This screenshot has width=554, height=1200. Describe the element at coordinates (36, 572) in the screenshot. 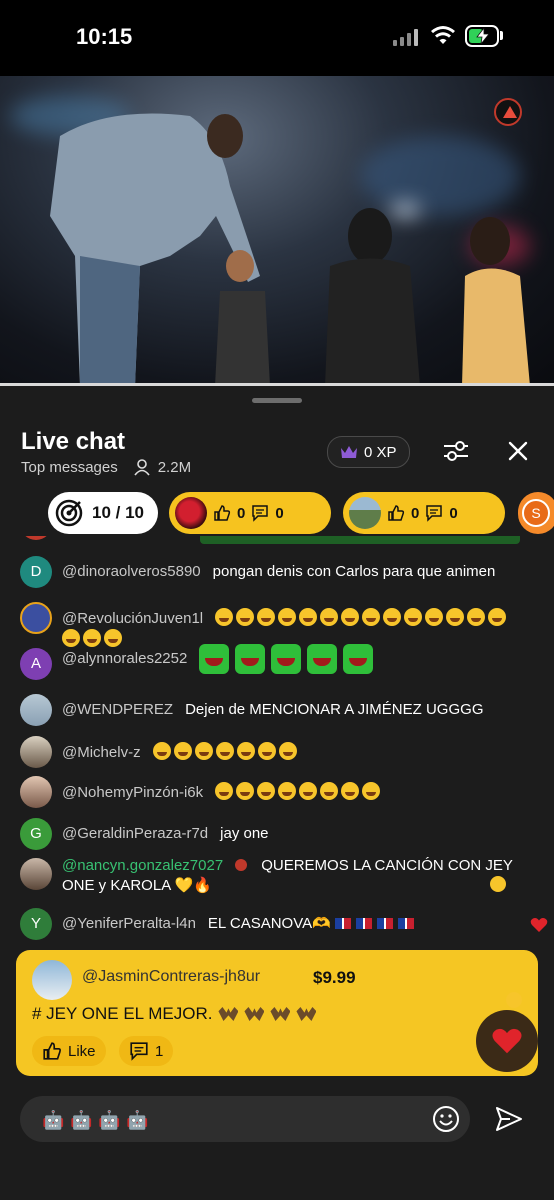

I see `avatar: D` at that location.